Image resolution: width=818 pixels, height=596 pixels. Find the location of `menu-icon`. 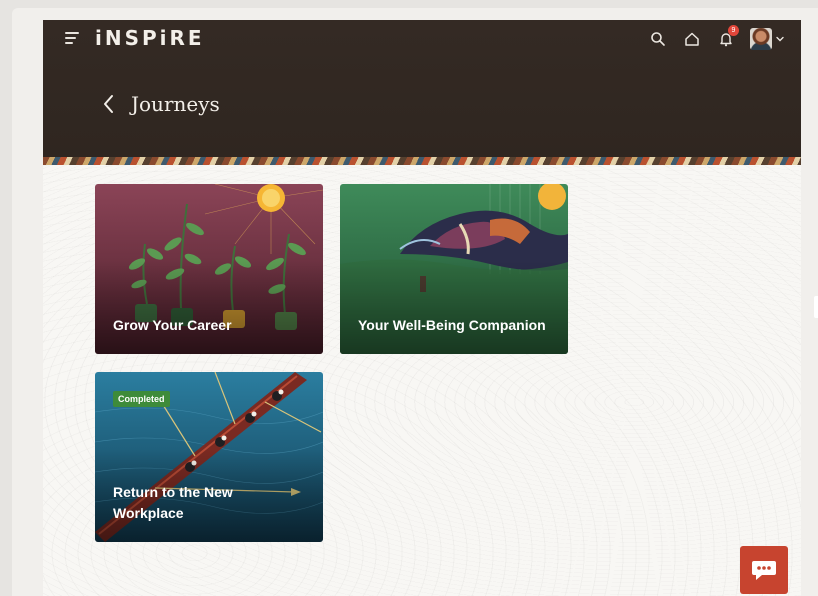

menu-icon is located at coordinates (72, 38).